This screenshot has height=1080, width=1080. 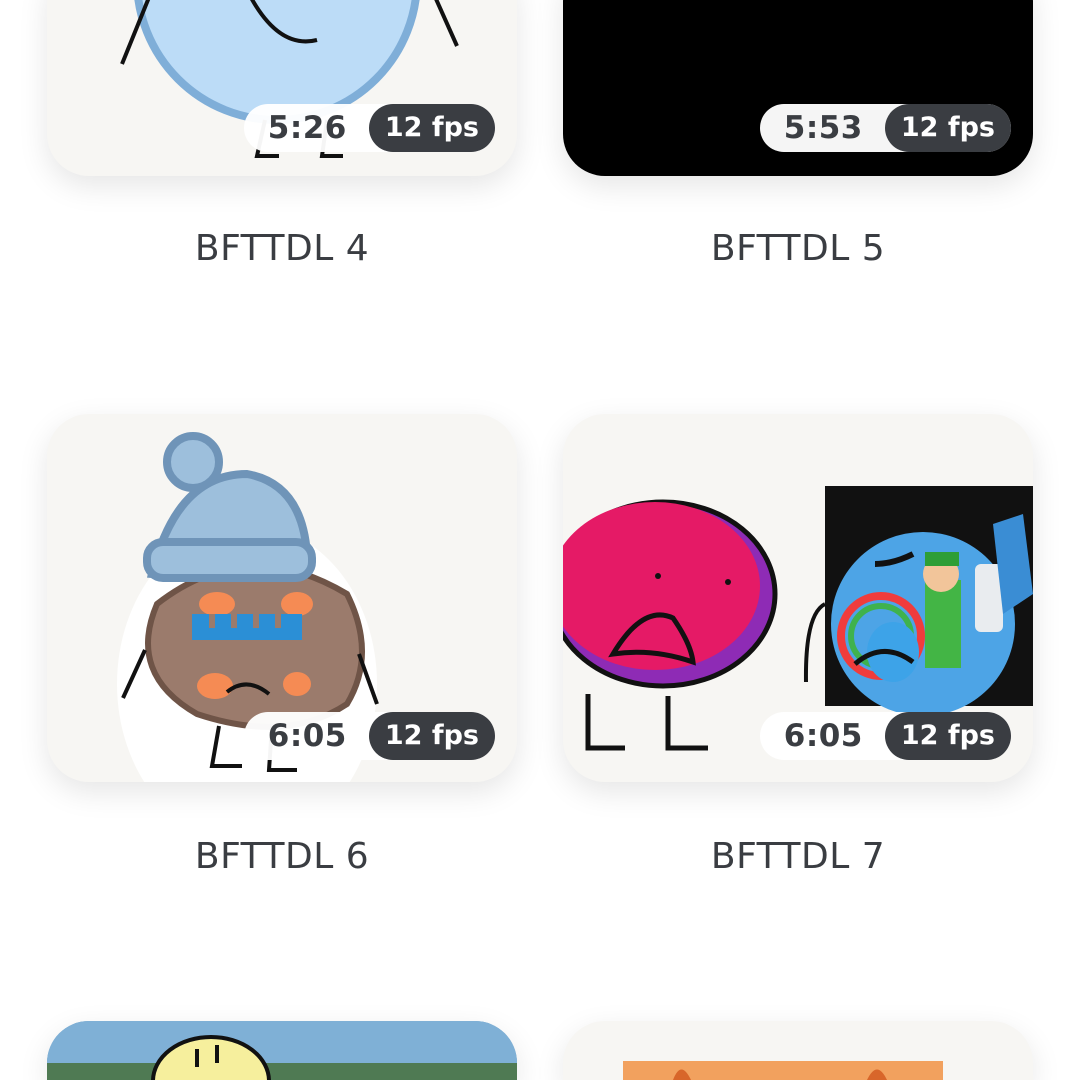 What do you see at coordinates (823, 128) in the screenshot?
I see `duration-label: 5:53` at bounding box center [823, 128].